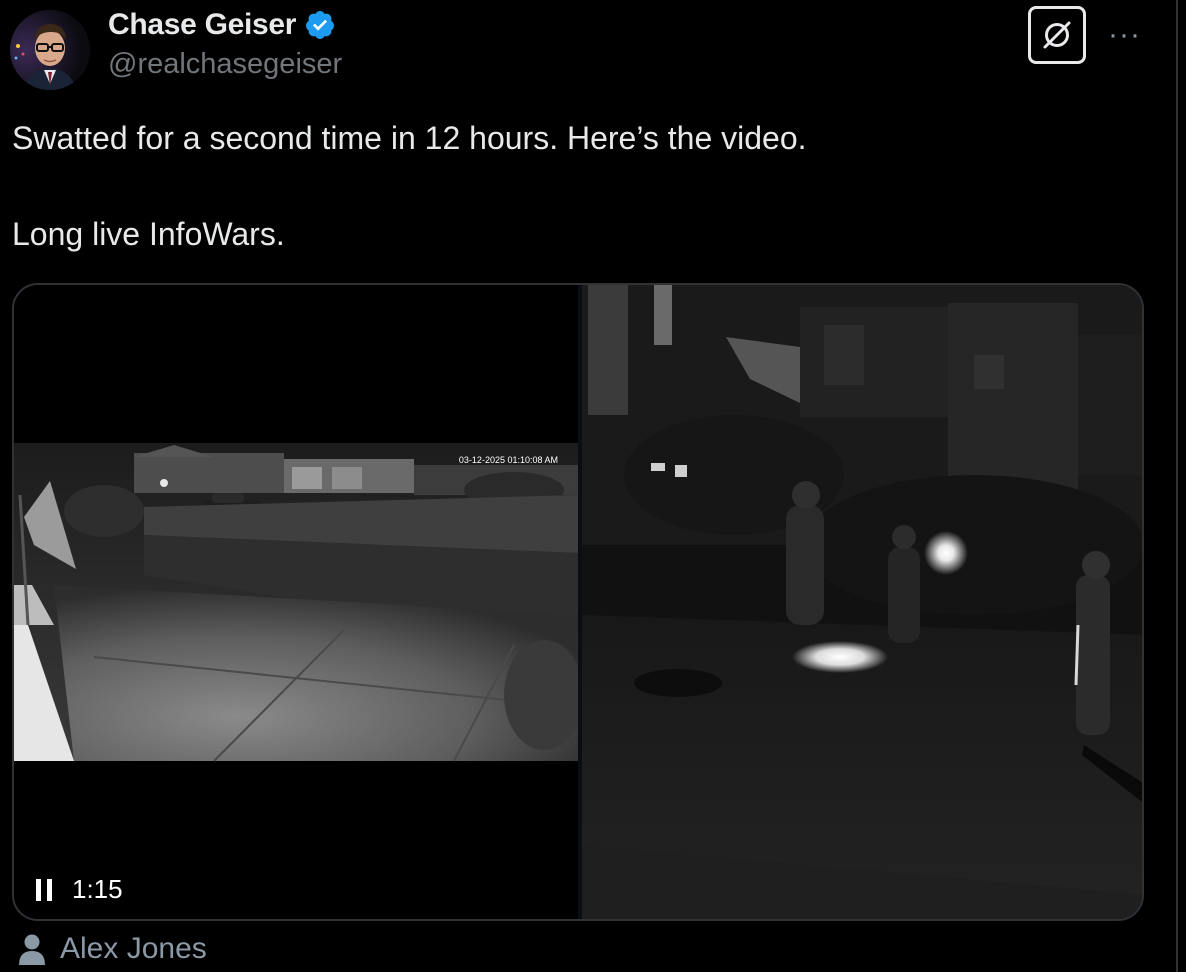 The width and height of the screenshot is (1186, 972). What do you see at coordinates (32, 949) in the screenshot?
I see `person-icon` at bounding box center [32, 949].